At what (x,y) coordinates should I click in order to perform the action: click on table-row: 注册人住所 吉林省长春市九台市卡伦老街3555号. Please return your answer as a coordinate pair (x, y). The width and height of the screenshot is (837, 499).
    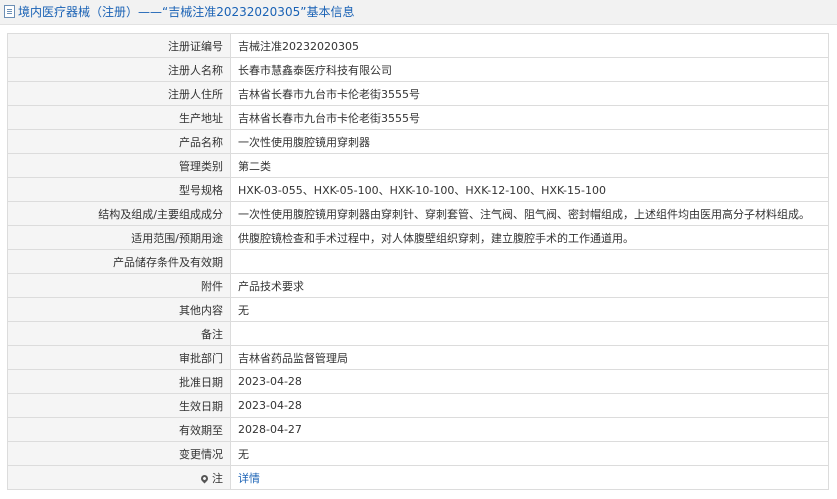
    Looking at the image, I should click on (418, 93).